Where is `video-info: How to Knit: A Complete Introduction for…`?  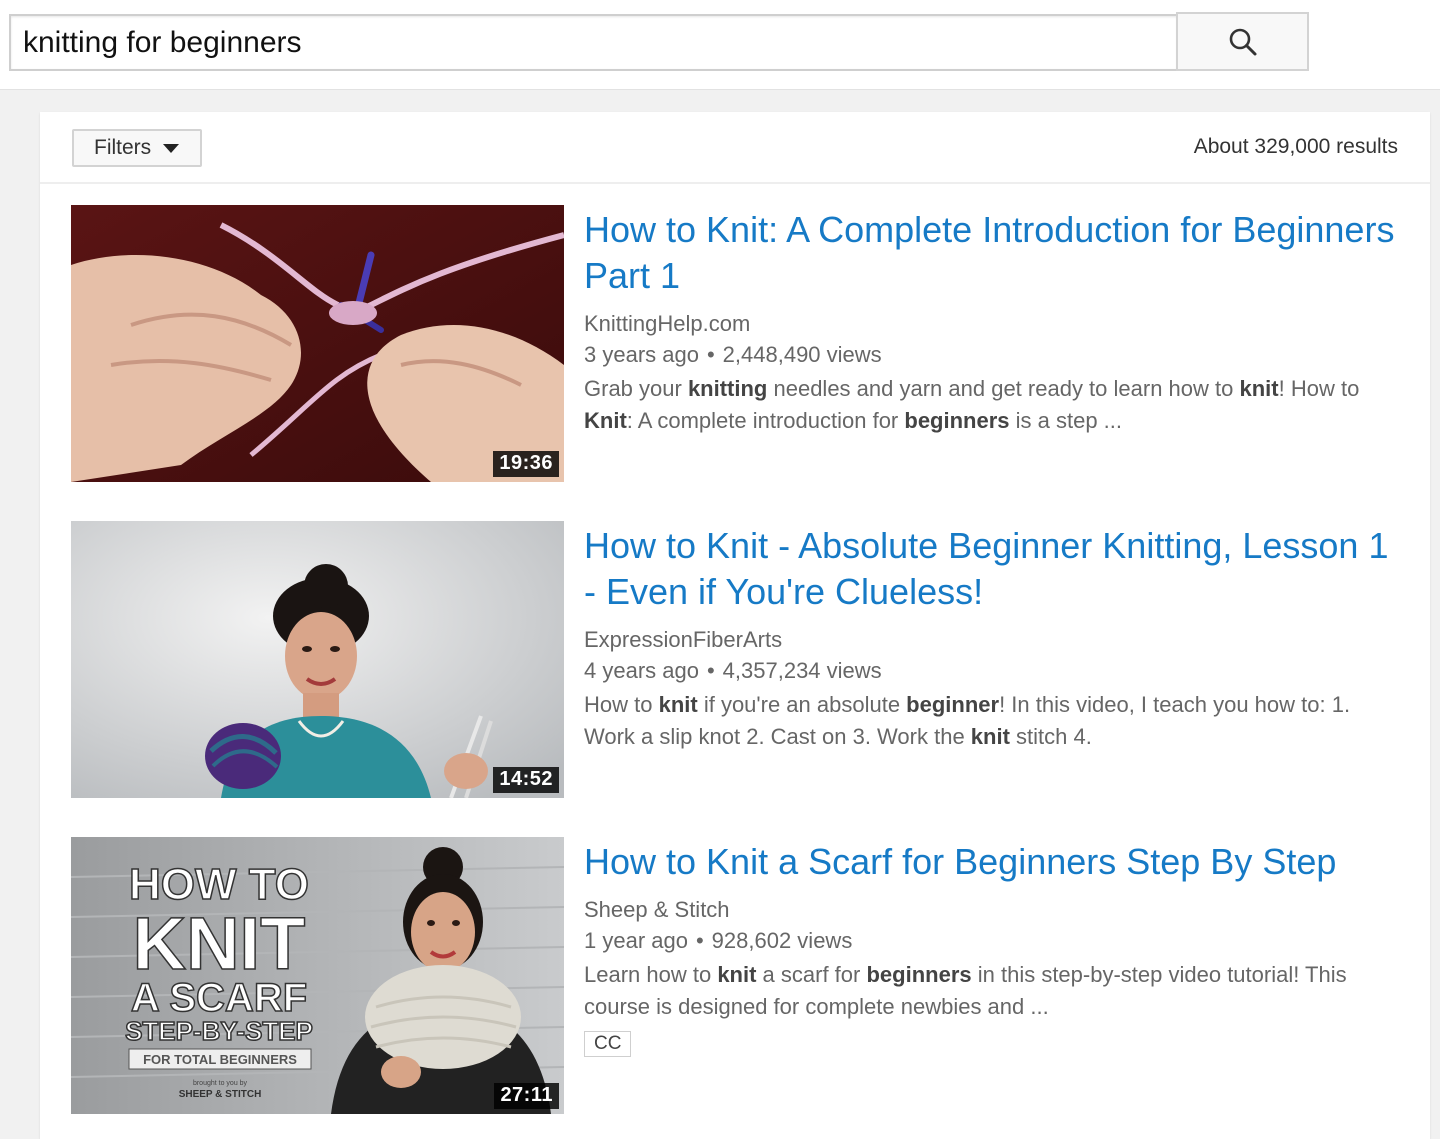 video-info: How to Knit: A Complete Introduction for… is located at coordinates (994, 321).